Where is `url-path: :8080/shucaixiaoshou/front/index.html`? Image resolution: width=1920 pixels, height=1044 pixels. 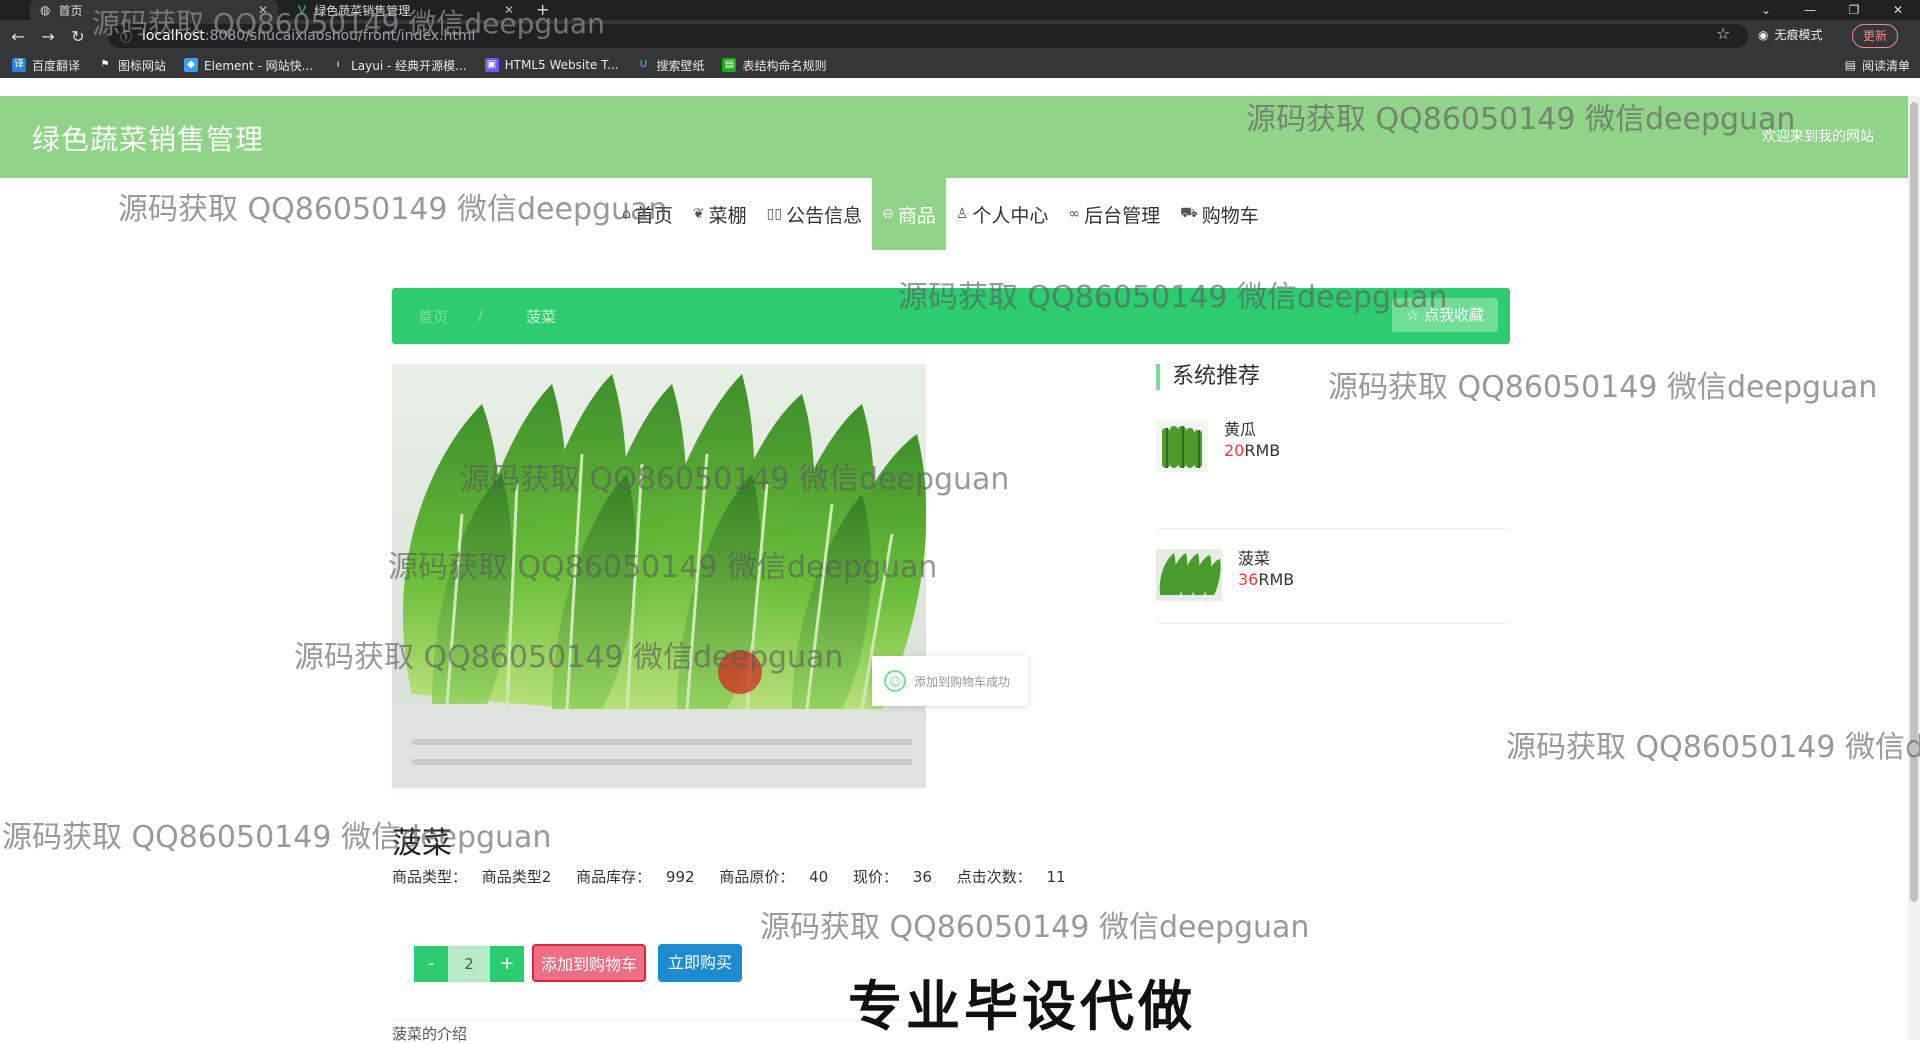
url-path: :8080/shucaixiaoshou/front/index.html is located at coordinates (340, 36).